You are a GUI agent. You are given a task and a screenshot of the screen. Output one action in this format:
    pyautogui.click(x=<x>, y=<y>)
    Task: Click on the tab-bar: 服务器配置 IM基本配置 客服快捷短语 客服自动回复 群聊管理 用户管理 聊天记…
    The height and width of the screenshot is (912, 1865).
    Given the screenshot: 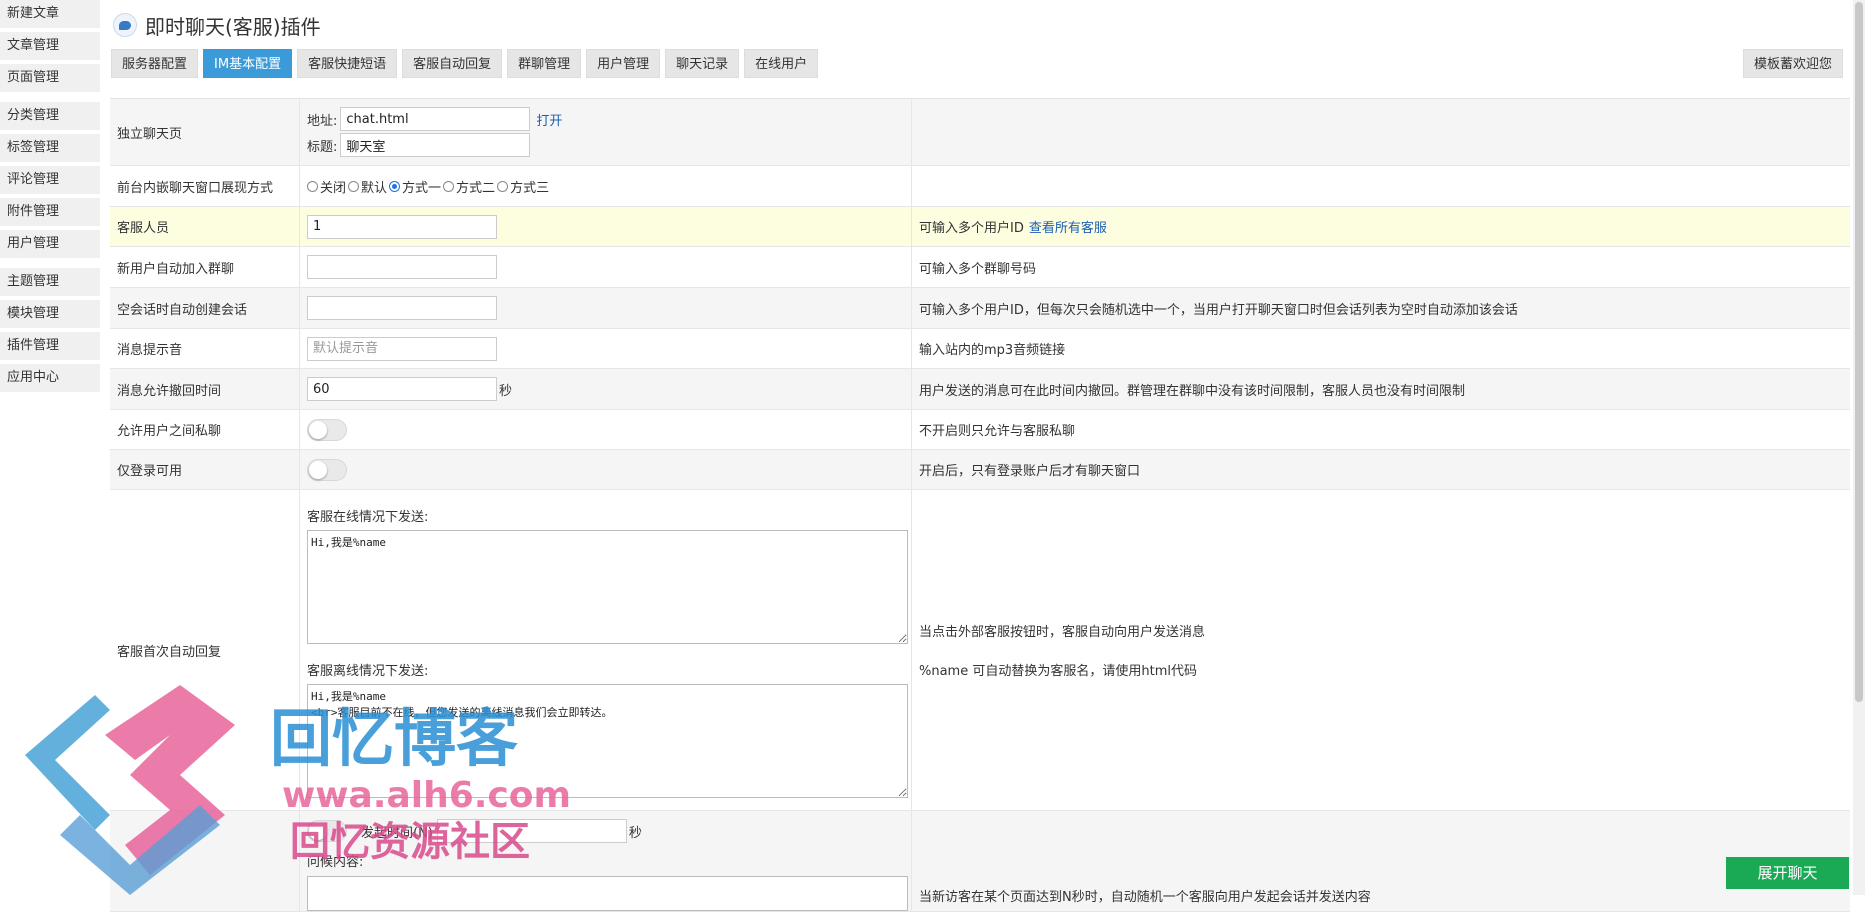 What is the action you would take?
    pyautogui.click(x=467, y=63)
    